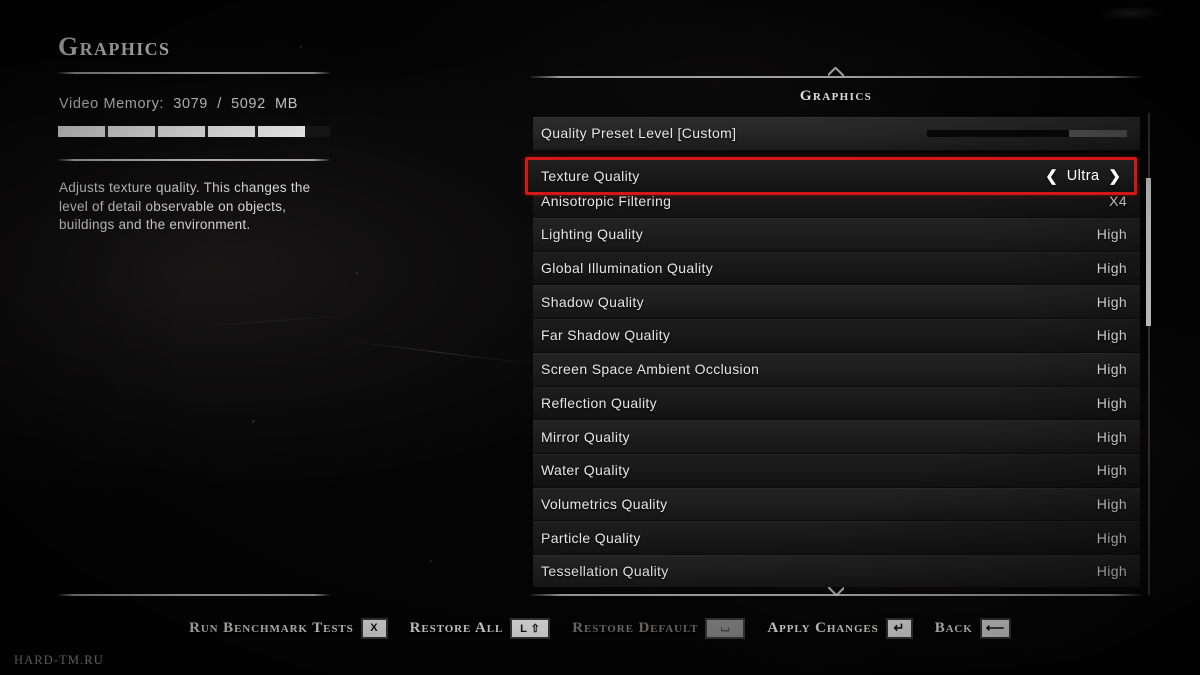  I want to click on video-memory-label: Video Memory: 3079 / 5092 MB, so click(178, 104).